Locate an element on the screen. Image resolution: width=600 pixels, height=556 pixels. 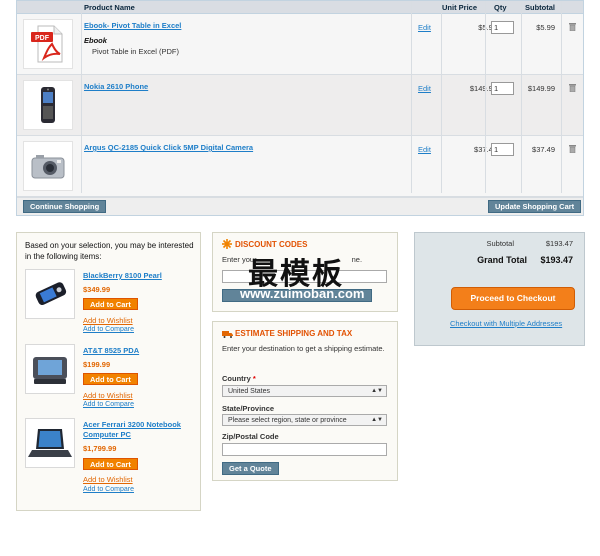
update-cart-button: Update Shopping Cart is located at coordinates (535, 206).